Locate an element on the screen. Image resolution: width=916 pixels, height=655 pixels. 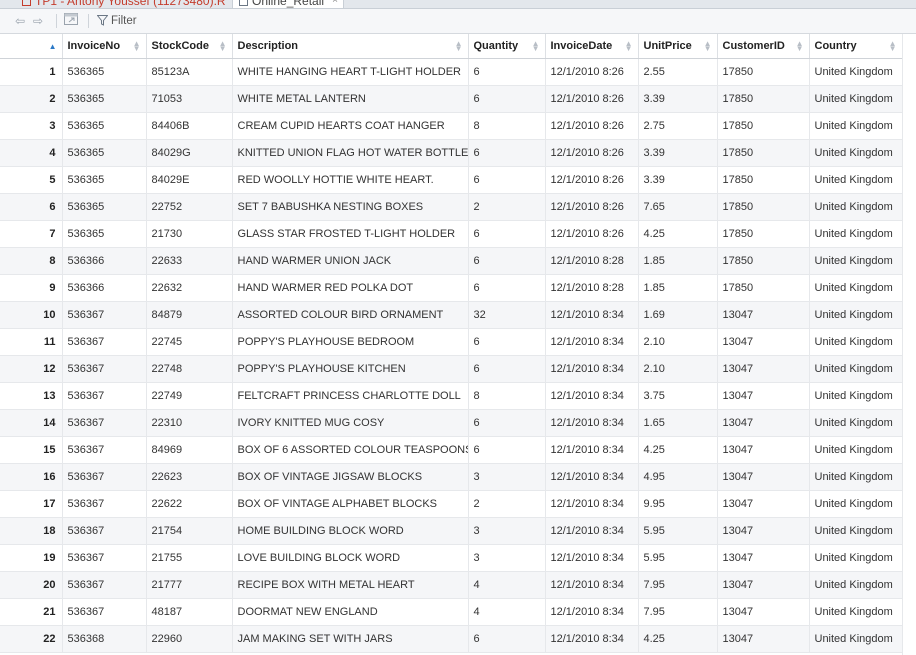
stockcode-cell: 84406B is located at coordinates (189, 126).